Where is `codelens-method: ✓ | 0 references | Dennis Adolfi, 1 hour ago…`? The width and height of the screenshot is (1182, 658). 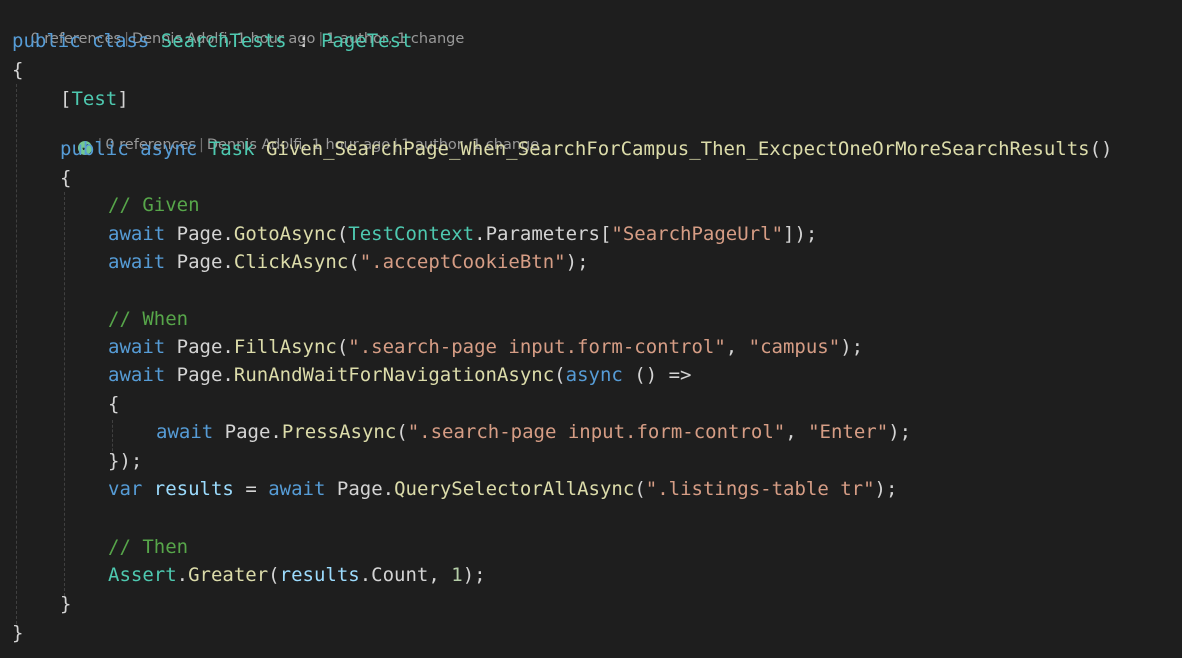 codelens-method: ✓ | 0 references | Dennis Adolfi, 1 hour ago… is located at coordinates (299, 135).